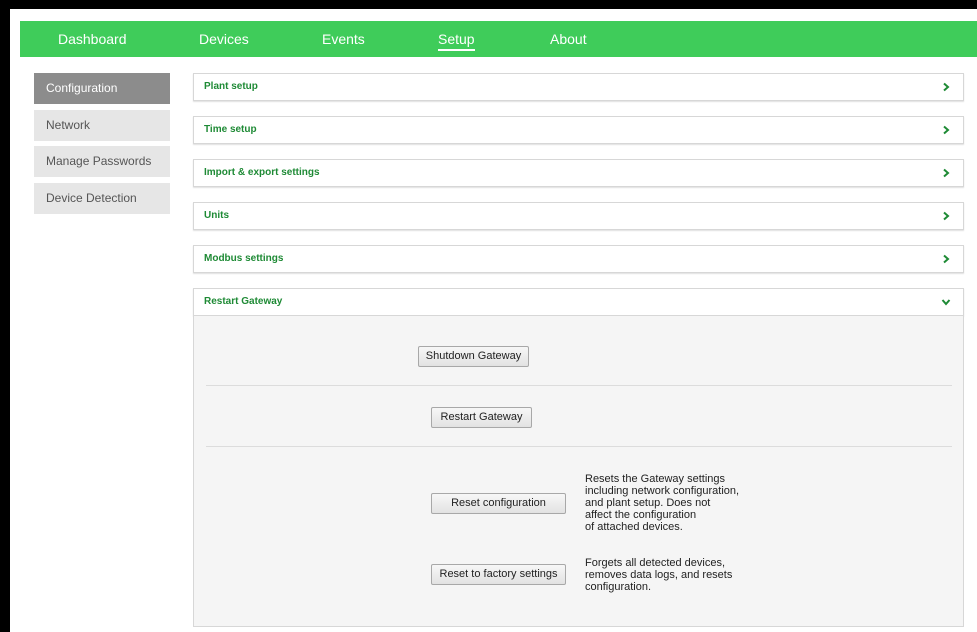 The image size is (977, 632). I want to click on nav-setup: Setup, so click(456, 39).